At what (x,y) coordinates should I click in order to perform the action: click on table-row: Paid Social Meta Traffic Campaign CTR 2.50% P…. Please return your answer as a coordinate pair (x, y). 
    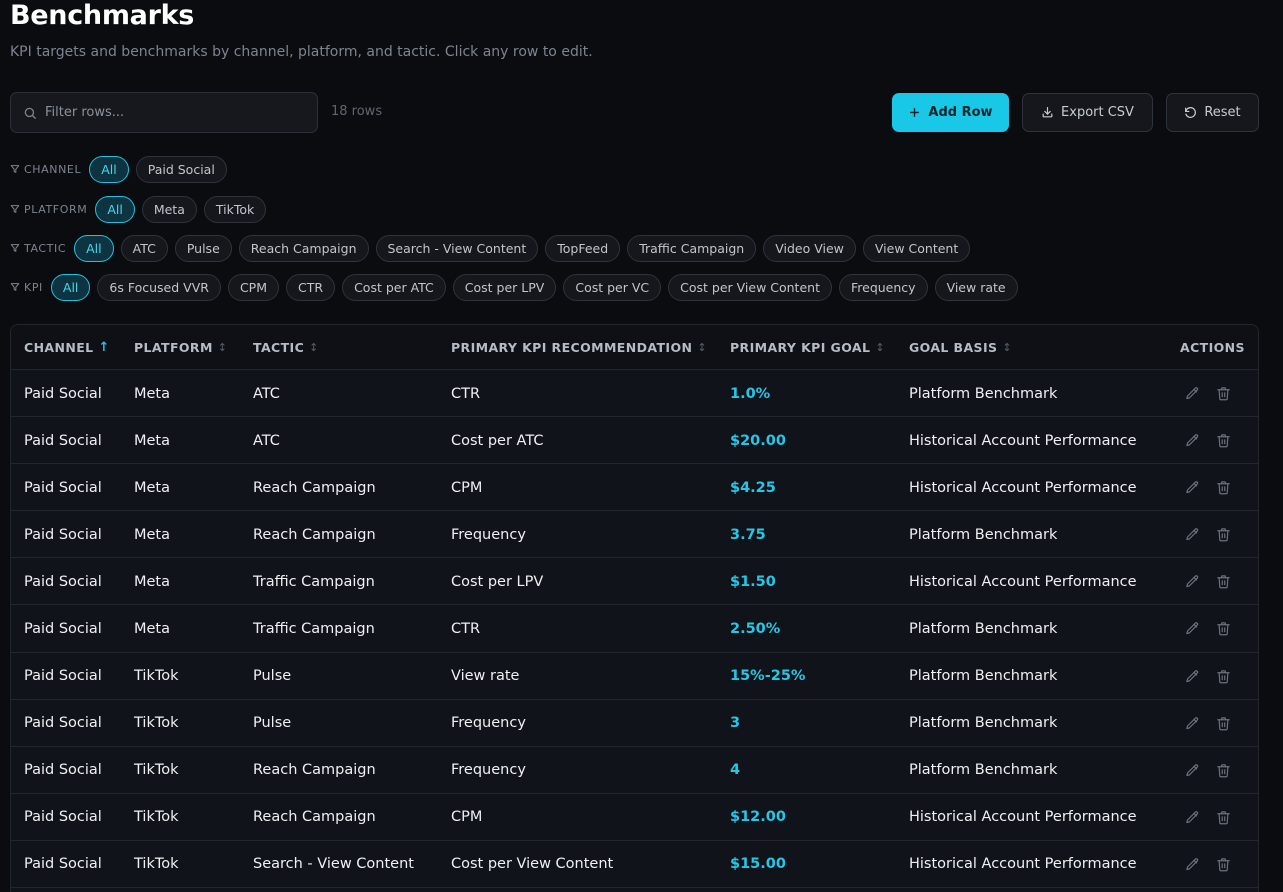
    Looking at the image, I should click on (634, 629).